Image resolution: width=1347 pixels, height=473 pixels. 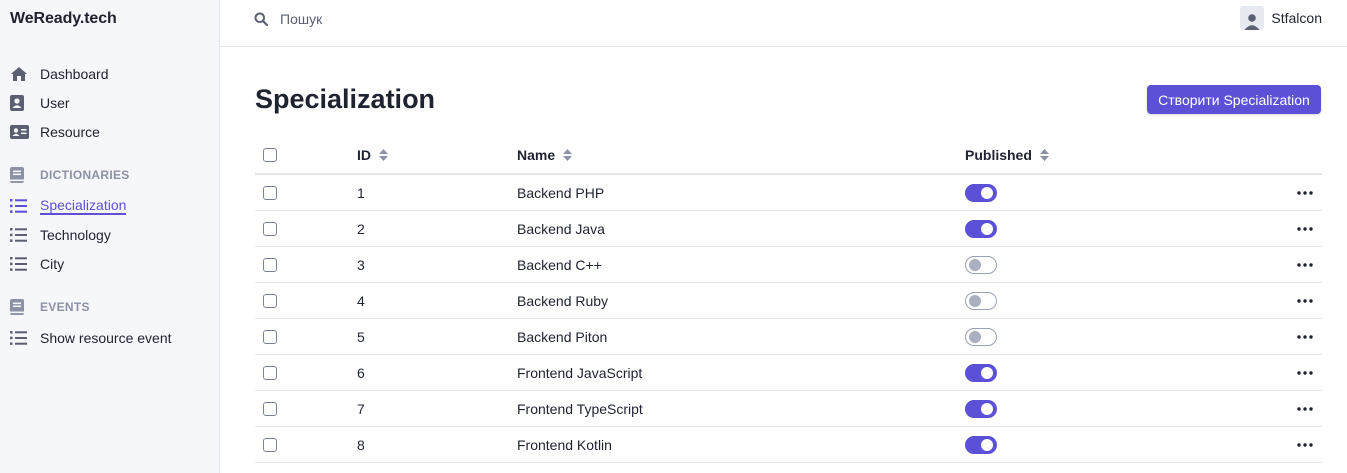 I want to click on sidebar-item-resource: Resource, so click(x=55, y=132).